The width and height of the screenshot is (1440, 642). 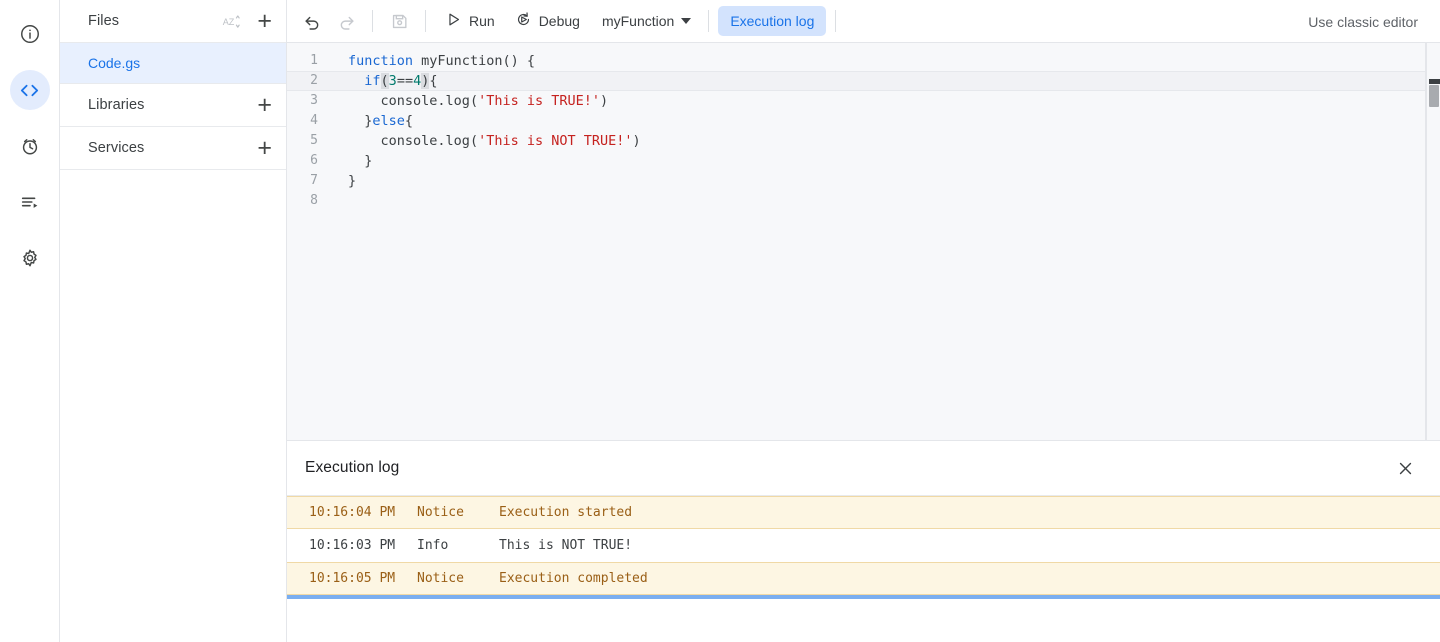 What do you see at coordinates (462, 61) in the screenshot?
I see `code-token: myFunction` at bounding box center [462, 61].